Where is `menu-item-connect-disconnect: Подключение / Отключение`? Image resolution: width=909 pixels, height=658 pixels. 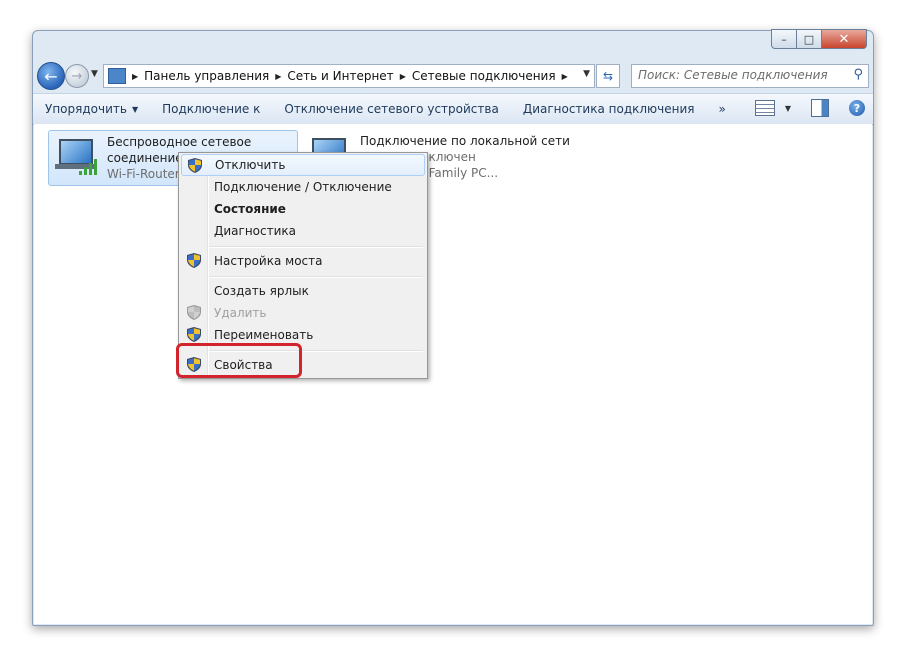
menu-item-connect-disconnect: Подключение / Отключение is located at coordinates (303, 187).